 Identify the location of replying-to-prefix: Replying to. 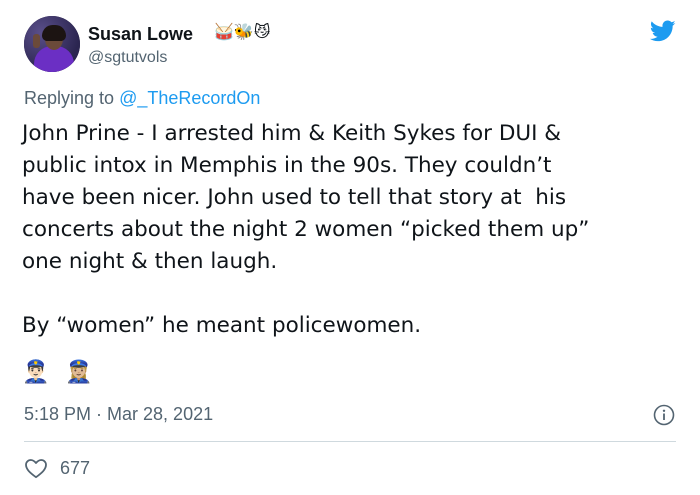
(72, 98).